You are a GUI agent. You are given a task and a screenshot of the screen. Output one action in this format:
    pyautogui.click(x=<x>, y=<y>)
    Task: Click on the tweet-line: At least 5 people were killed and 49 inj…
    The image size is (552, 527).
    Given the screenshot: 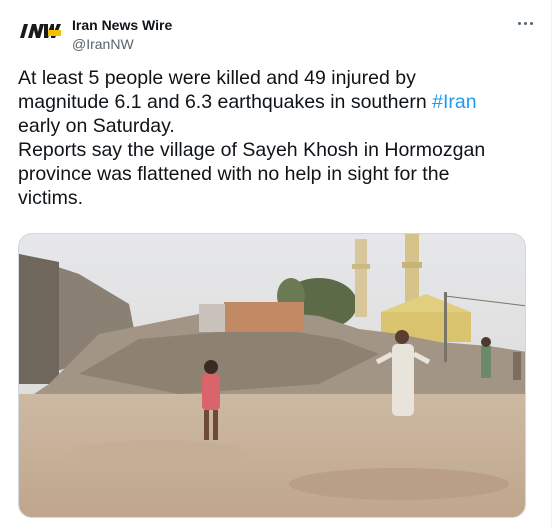 What is the action you would take?
    pyautogui.click(x=217, y=78)
    